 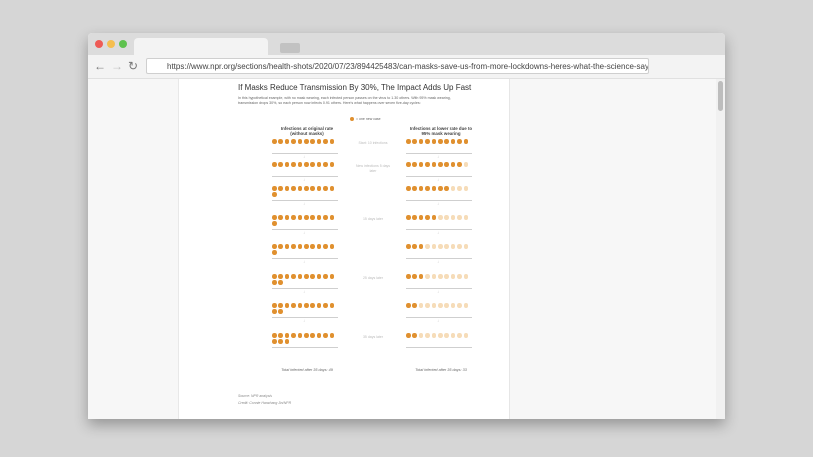 What do you see at coordinates (373, 337) in the screenshot?
I see `timeline-label: 35 days later` at bounding box center [373, 337].